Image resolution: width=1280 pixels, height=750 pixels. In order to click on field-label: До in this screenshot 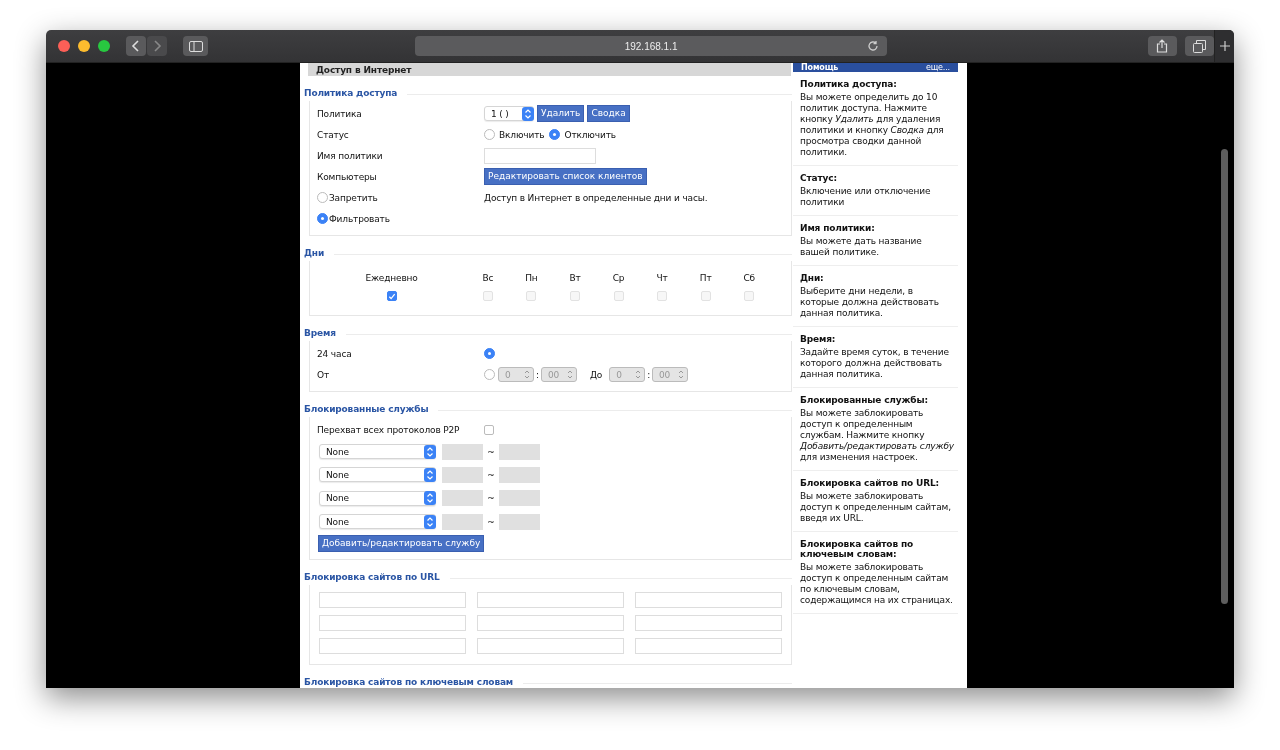, I will do `click(596, 374)`.